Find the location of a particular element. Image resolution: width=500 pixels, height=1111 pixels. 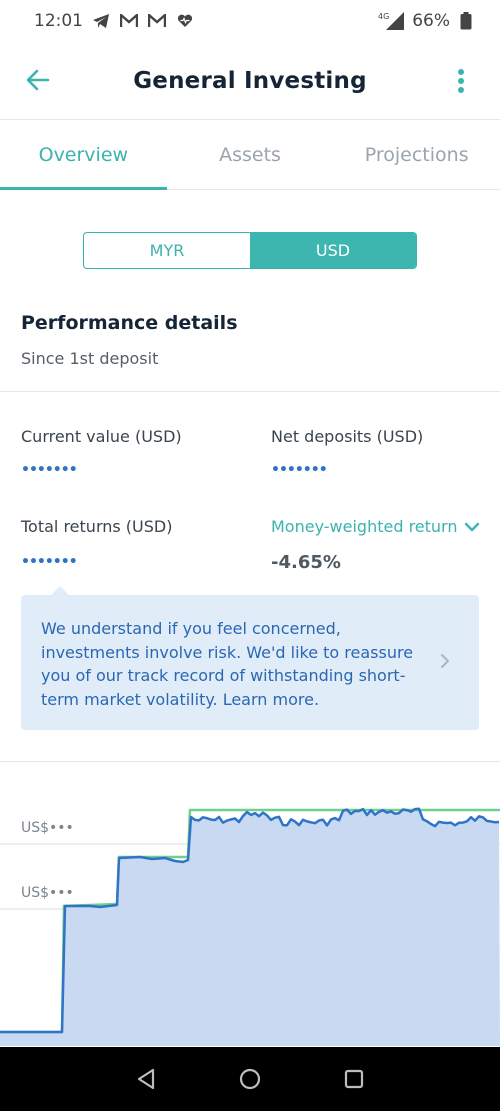

tab-projections: Projections is located at coordinates (416, 155).